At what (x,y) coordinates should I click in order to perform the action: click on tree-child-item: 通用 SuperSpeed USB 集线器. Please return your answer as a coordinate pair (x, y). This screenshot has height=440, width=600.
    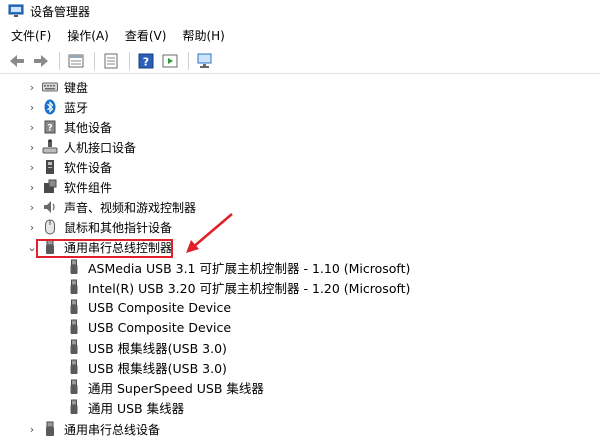
    Looking at the image, I should click on (163, 387).